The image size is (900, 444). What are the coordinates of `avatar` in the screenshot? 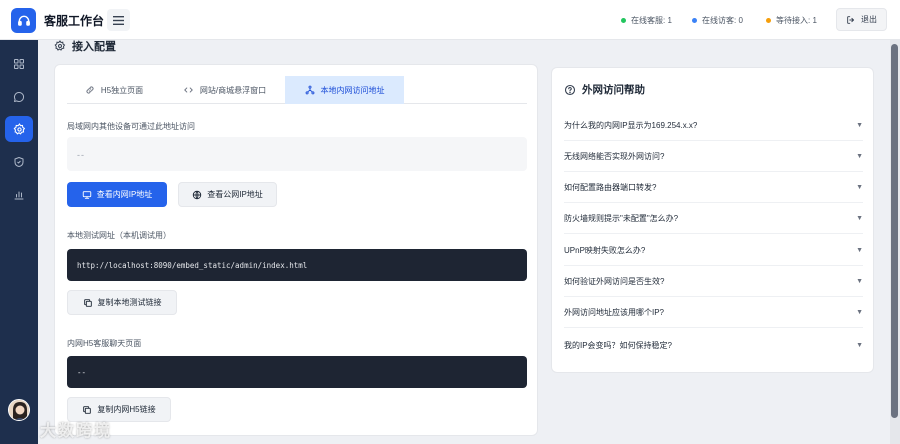 It's located at (19, 410).